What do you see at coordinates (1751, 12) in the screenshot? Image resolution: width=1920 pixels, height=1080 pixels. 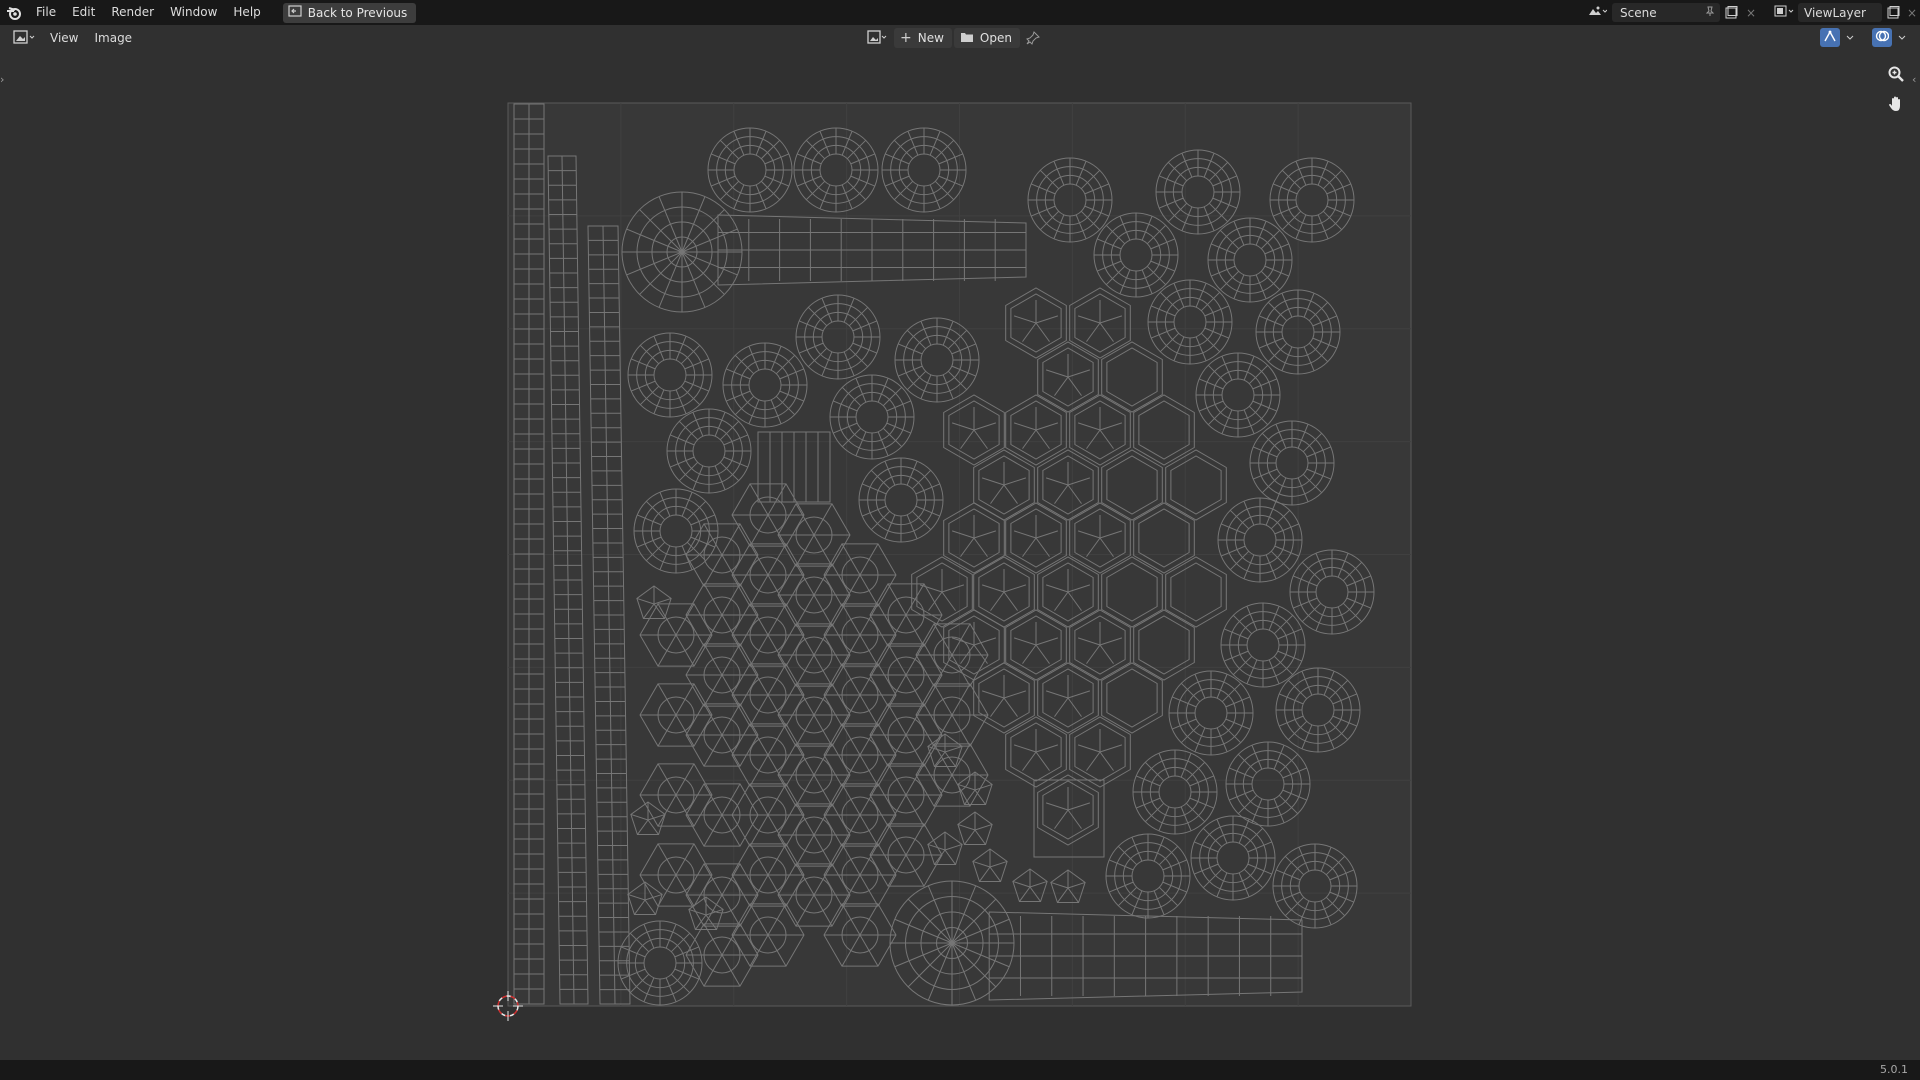 I see `close-scene-icon: ×` at bounding box center [1751, 12].